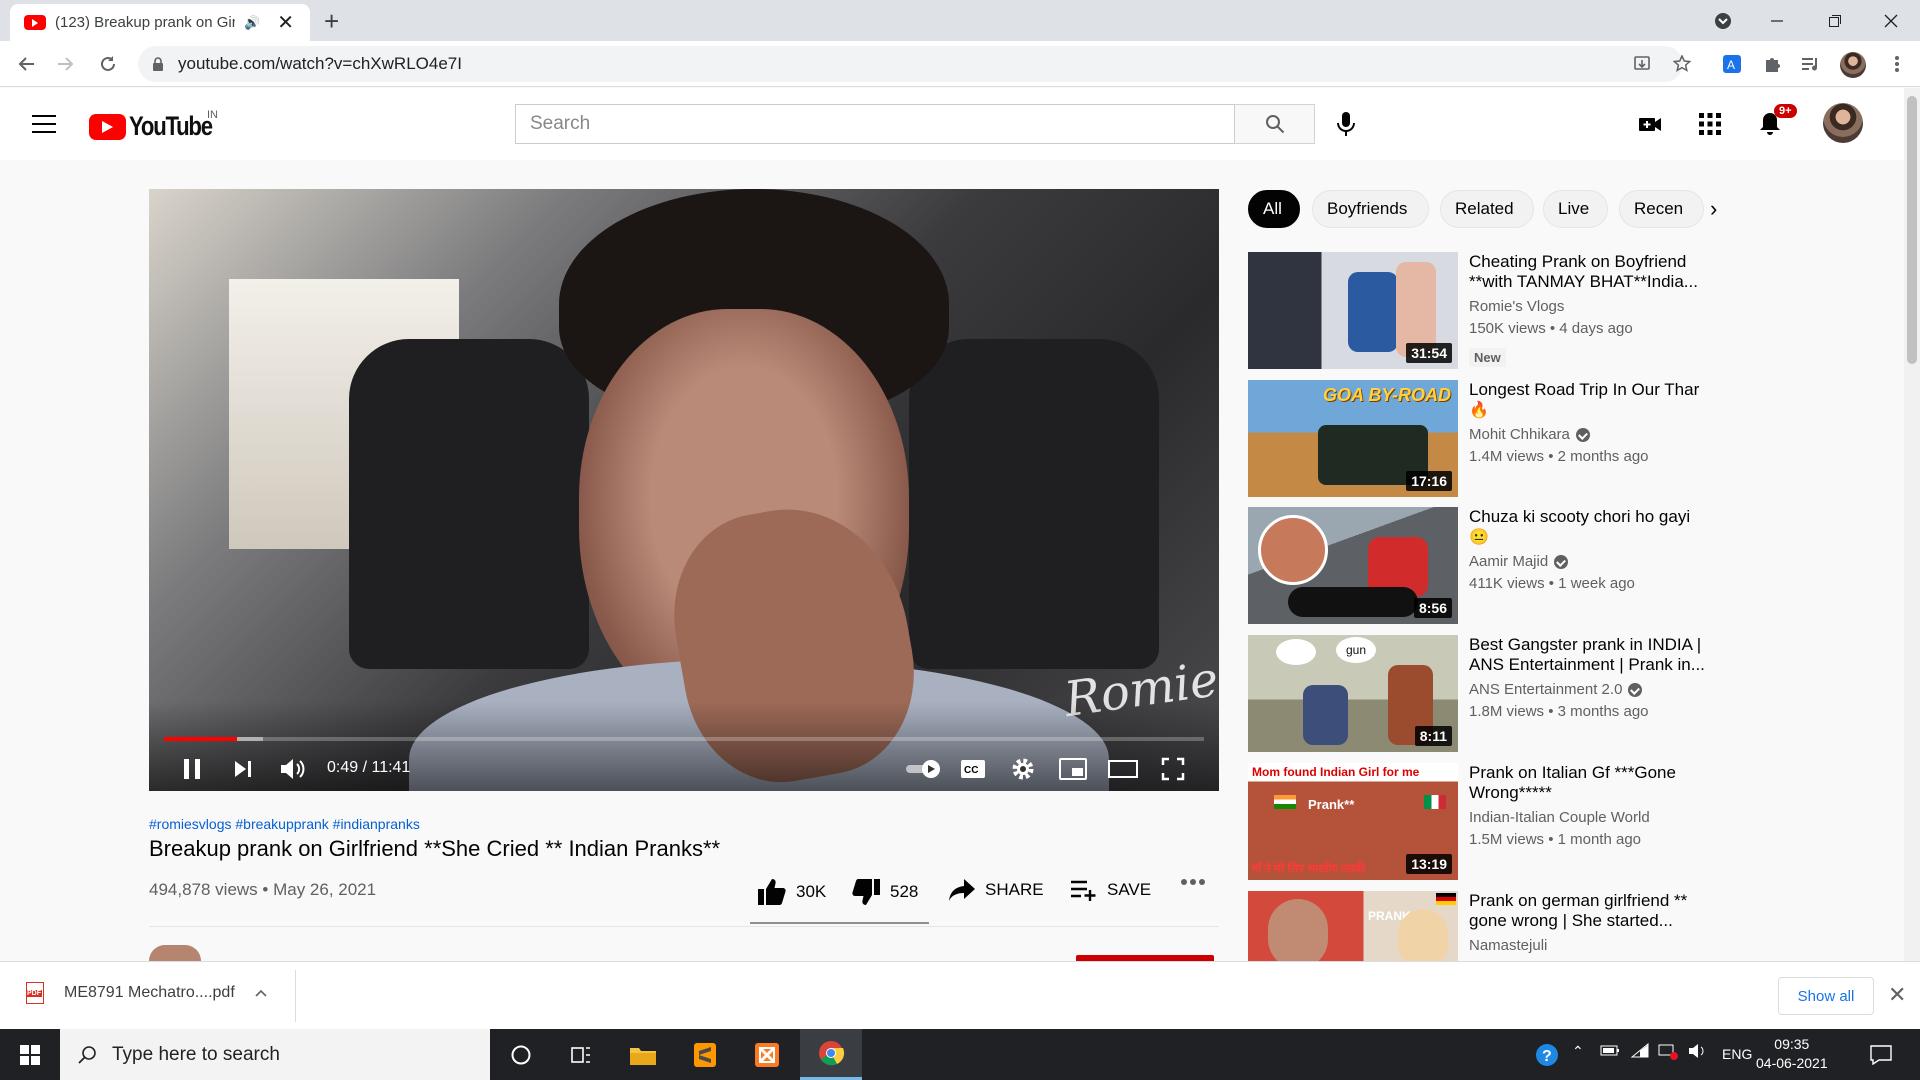  I want to click on miniplayer-icon, so click(1073, 769).